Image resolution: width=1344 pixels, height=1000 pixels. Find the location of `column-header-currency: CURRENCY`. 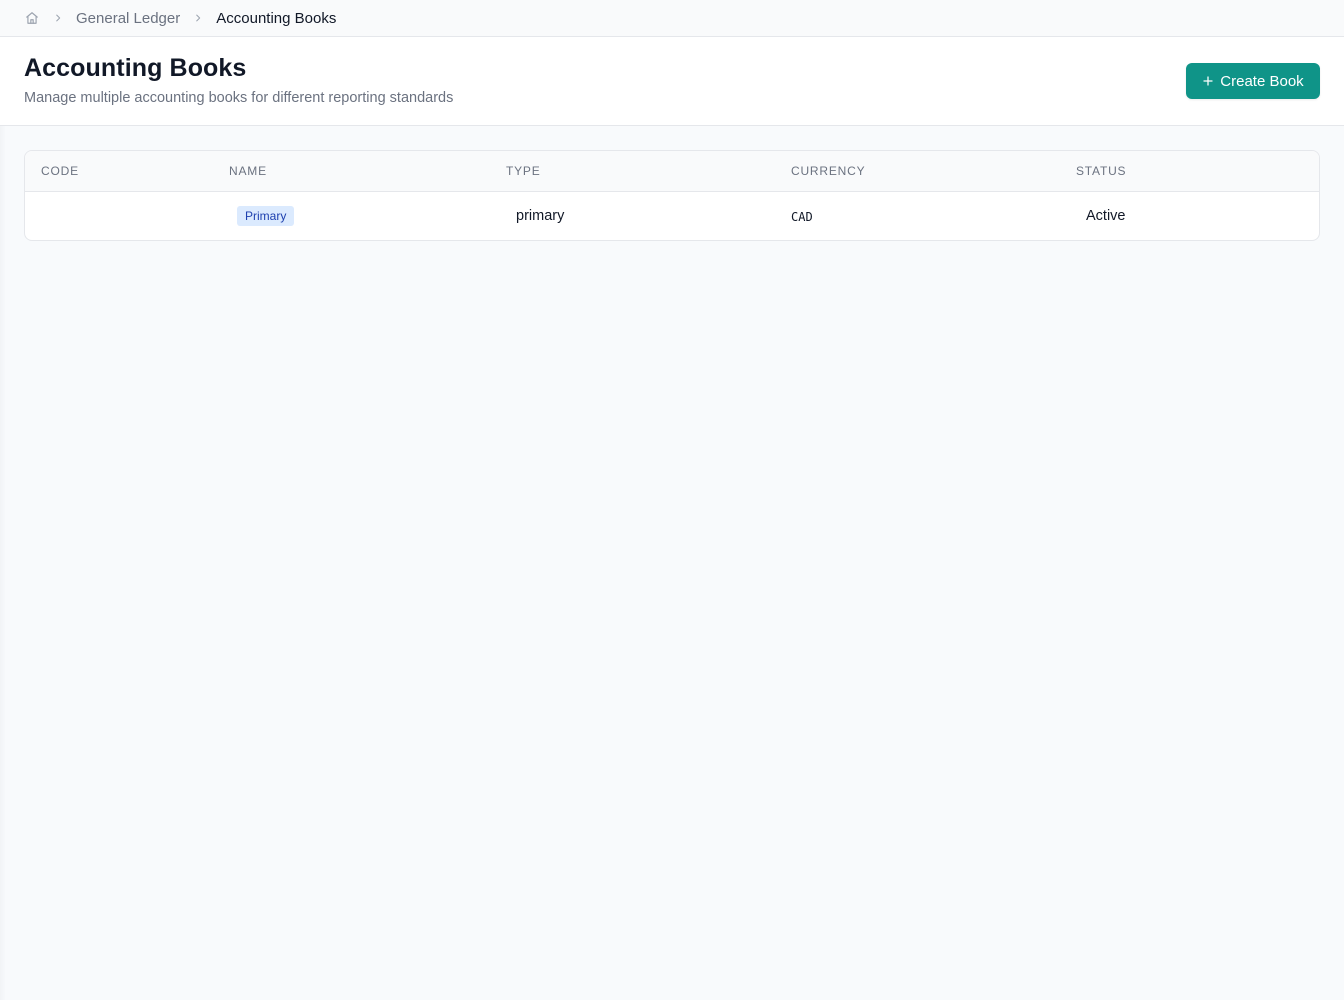

column-header-currency: CURRENCY is located at coordinates (828, 171).